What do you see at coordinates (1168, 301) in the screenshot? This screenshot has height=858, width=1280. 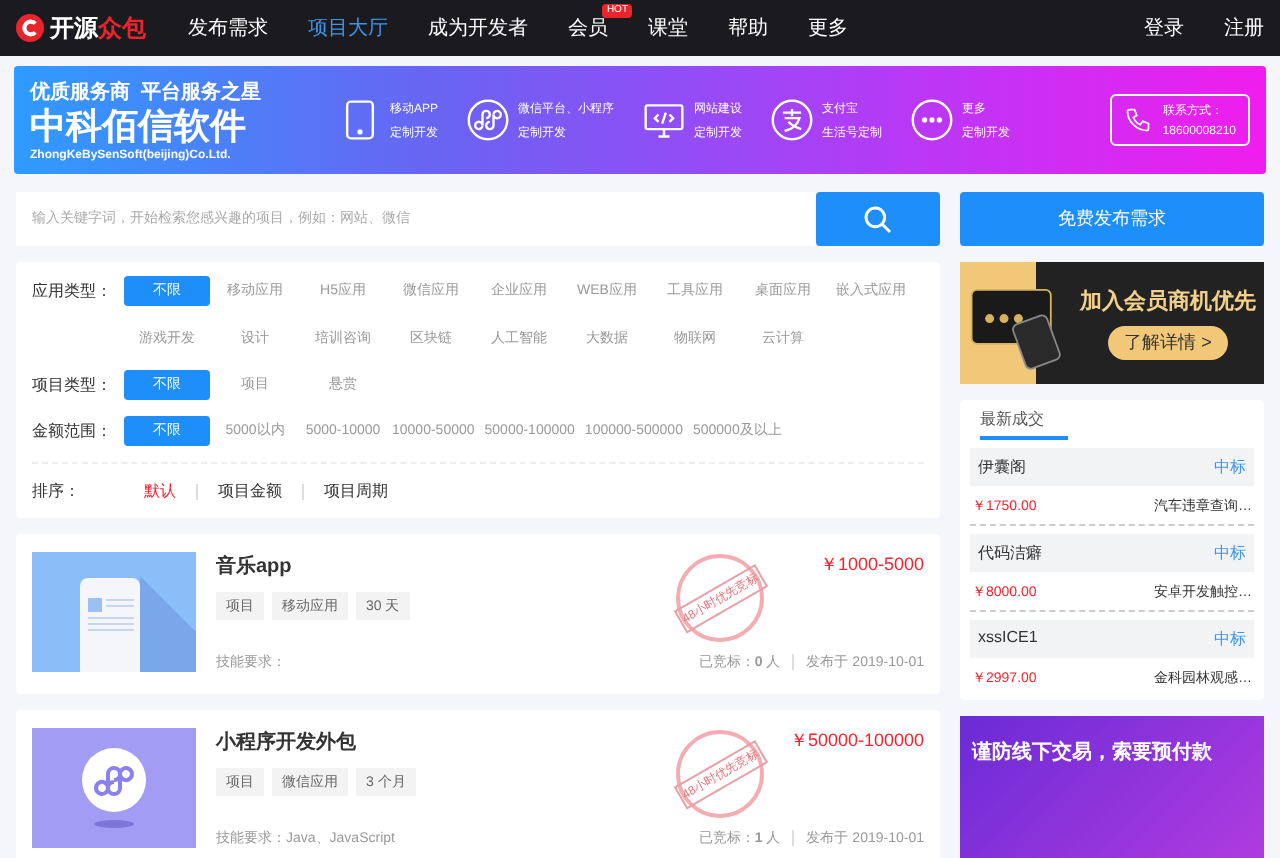 I see `membership-headline: 加入会员商机优先` at bounding box center [1168, 301].